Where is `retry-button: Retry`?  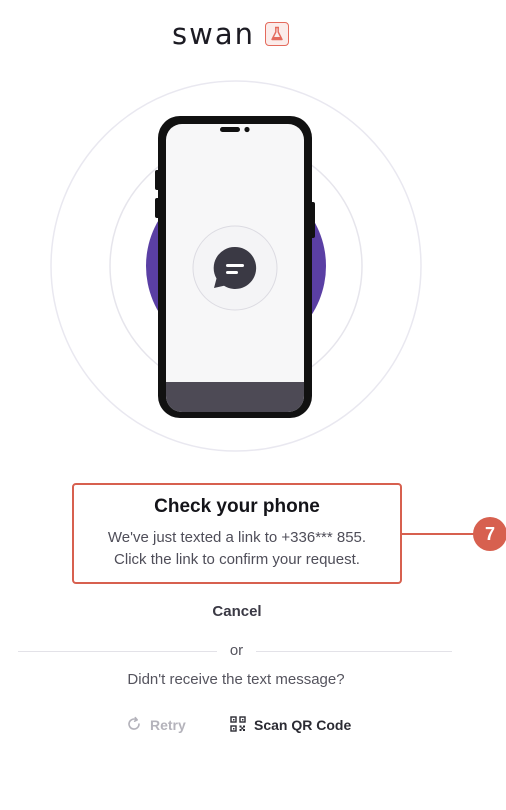
retry-button: Retry is located at coordinates (156, 725).